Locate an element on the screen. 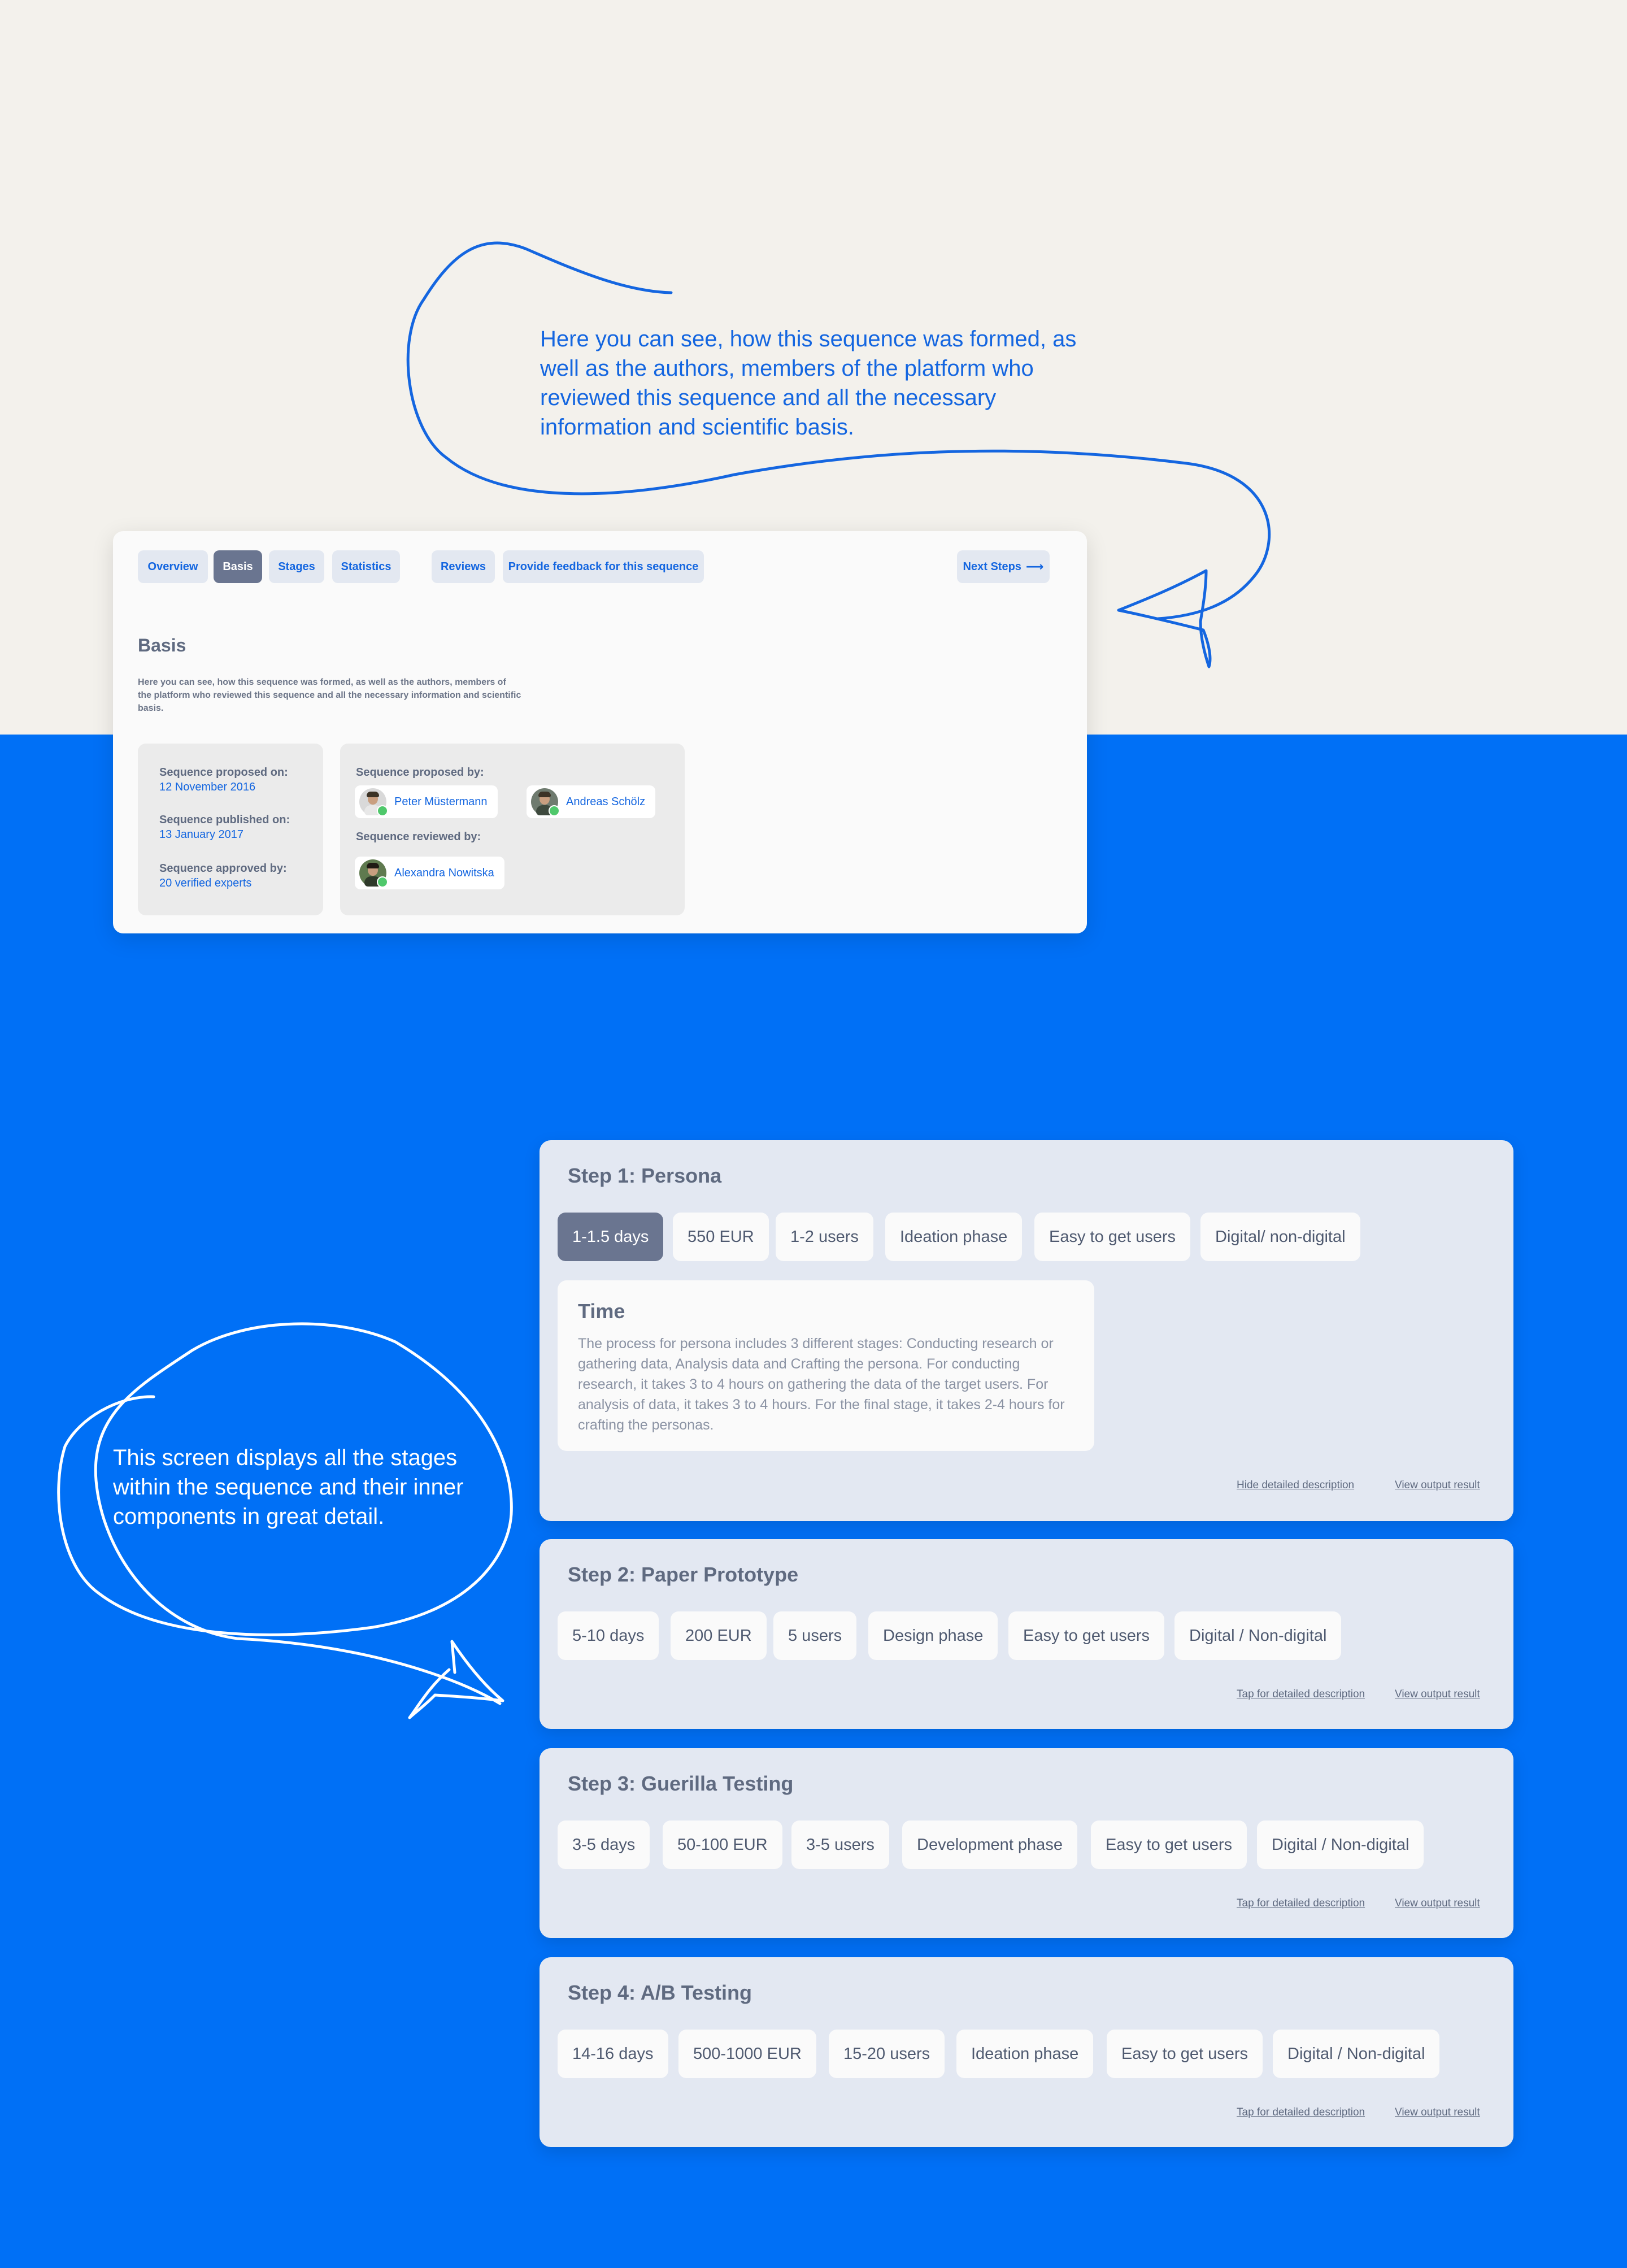  tab-basis: Basis is located at coordinates (238, 566).